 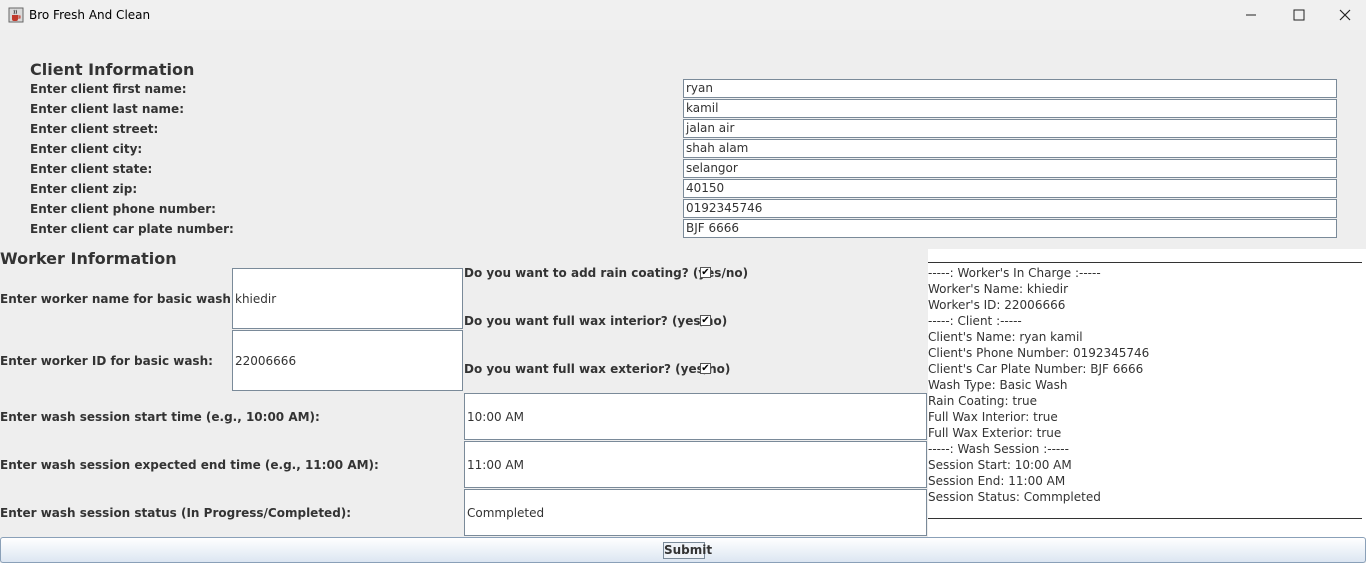 What do you see at coordinates (347, 360) in the screenshot?
I see `worker-id-input: 22006666` at bounding box center [347, 360].